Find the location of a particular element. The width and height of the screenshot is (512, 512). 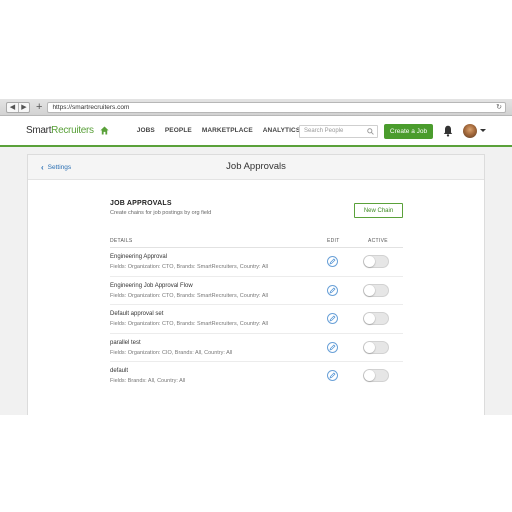

column-active: ACTIVE is located at coordinates (378, 241).